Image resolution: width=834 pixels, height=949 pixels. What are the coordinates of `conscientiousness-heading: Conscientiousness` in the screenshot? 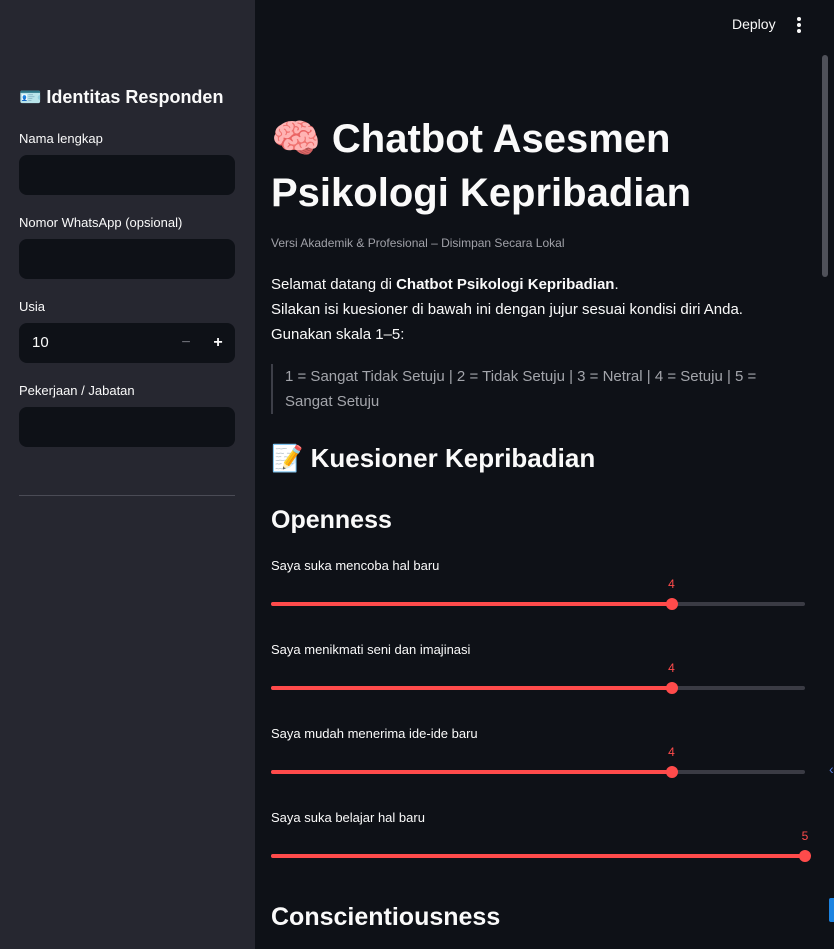 It's located at (386, 917).